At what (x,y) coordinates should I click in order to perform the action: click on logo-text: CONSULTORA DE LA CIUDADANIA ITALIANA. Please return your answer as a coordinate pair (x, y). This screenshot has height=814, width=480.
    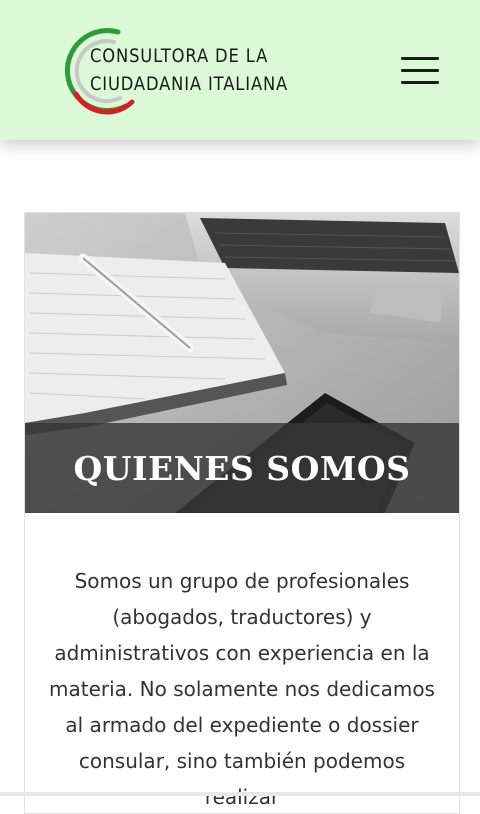
    Looking at the image, I should click on (189, 70).